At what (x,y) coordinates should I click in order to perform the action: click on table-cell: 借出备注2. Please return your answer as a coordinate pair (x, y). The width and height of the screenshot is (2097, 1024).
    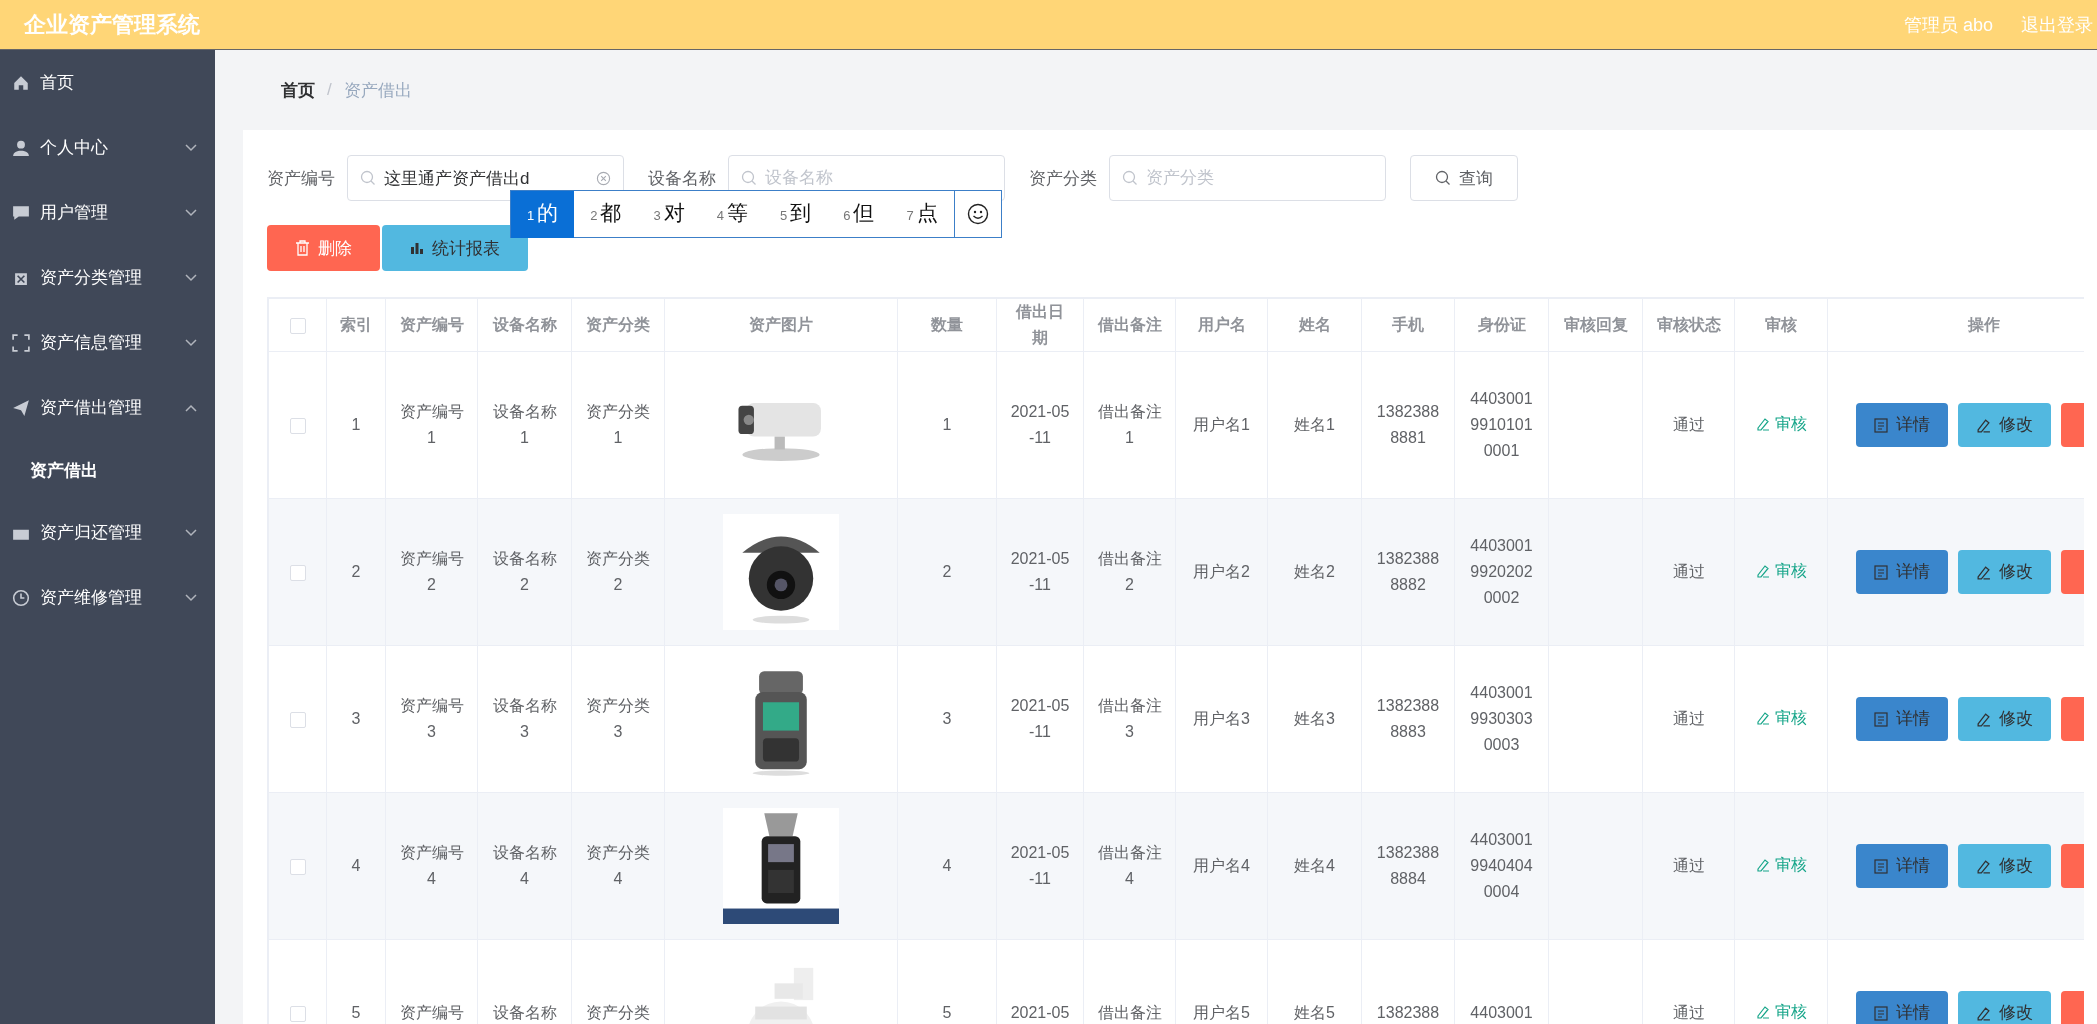
    Looking at the image, I should click on (1129, 572).